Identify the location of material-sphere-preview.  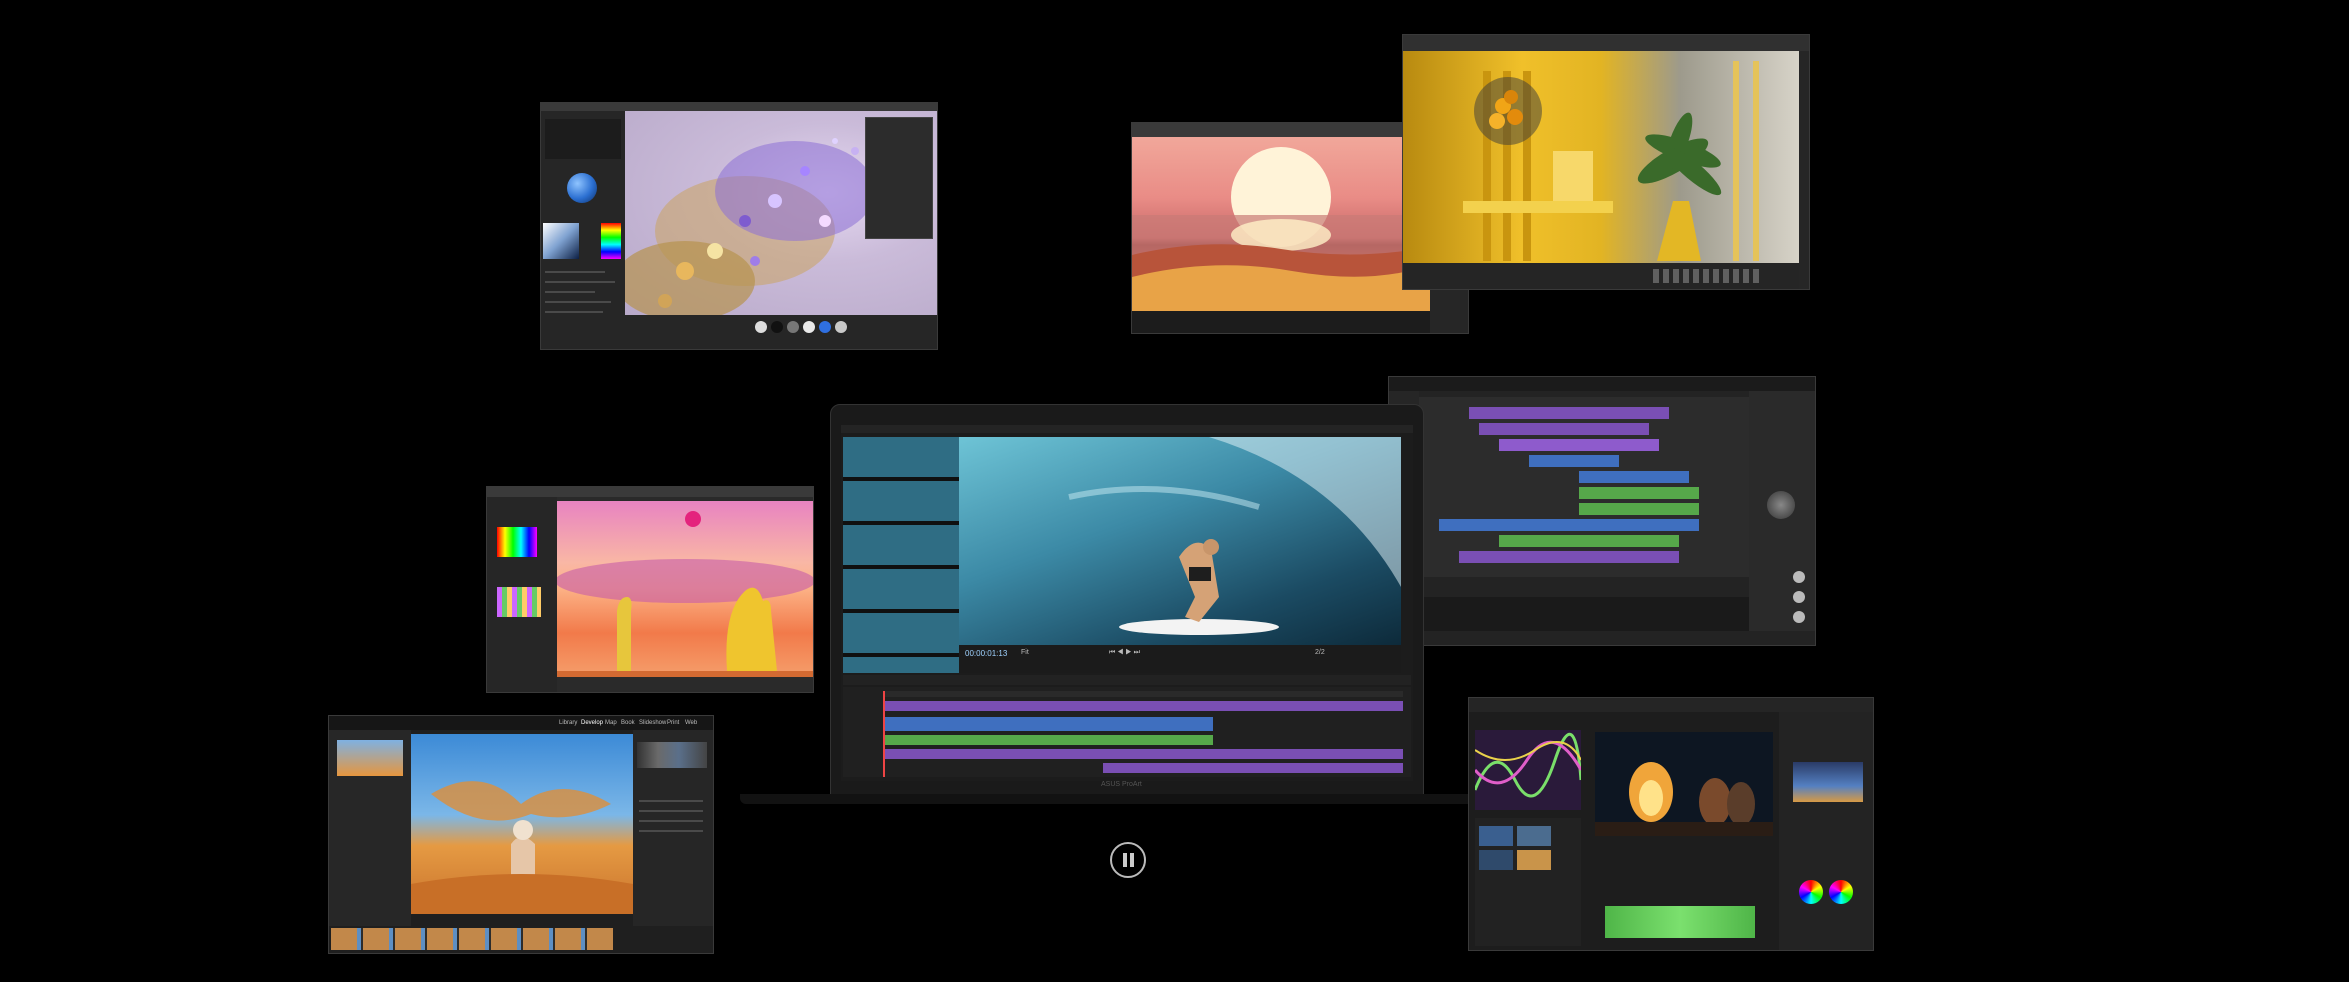
(582, 188).